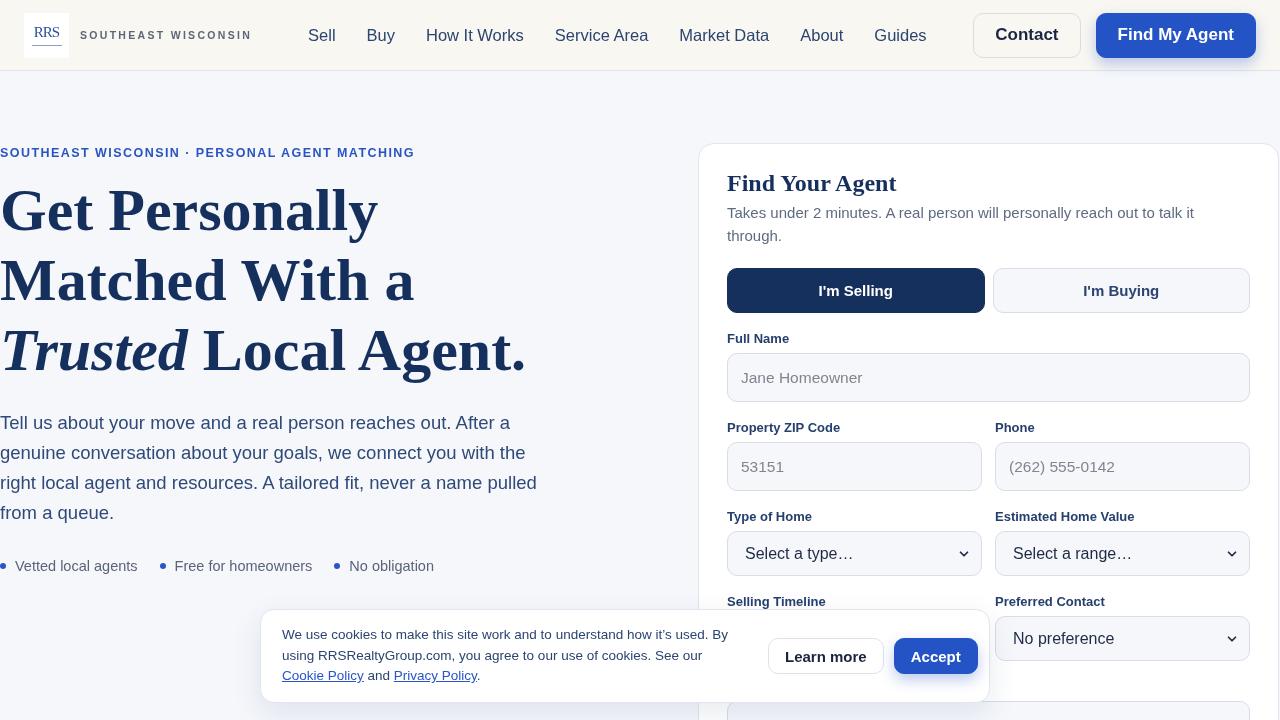 The width and height of the screenshot is (1280, 720). What do you see at coordinates (166, 35) in the screenshot?
I see `brand-region: SOUTHEAST WISCONSIN` at bounding box center [166, 35].